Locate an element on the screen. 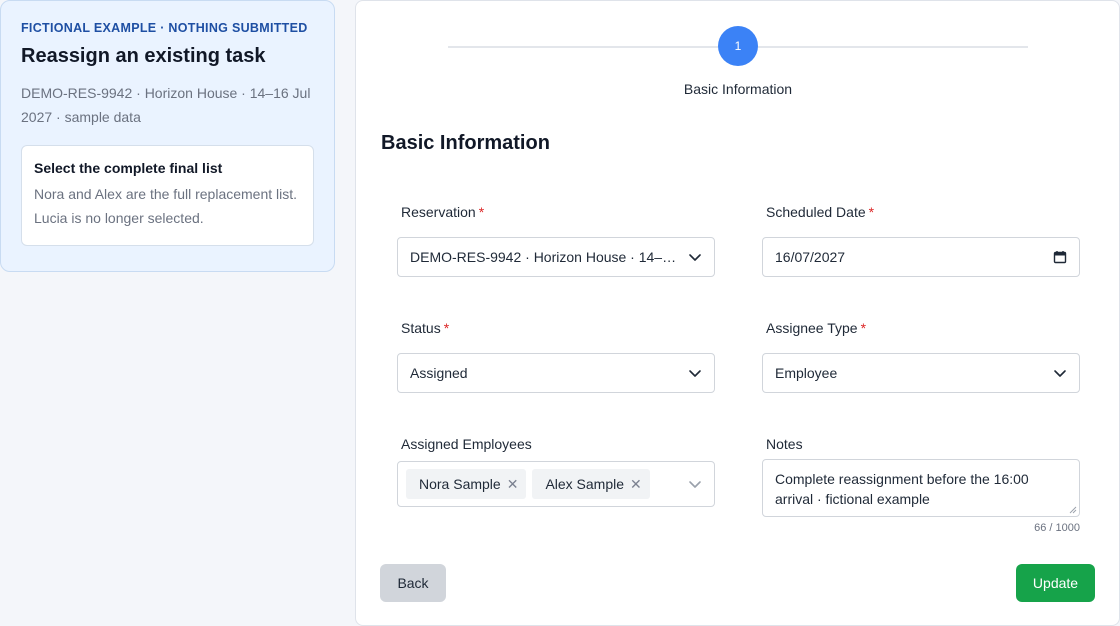 This screenshot has width=1120, height=626. status-select: Assigned is located at coordinates (556, 373).